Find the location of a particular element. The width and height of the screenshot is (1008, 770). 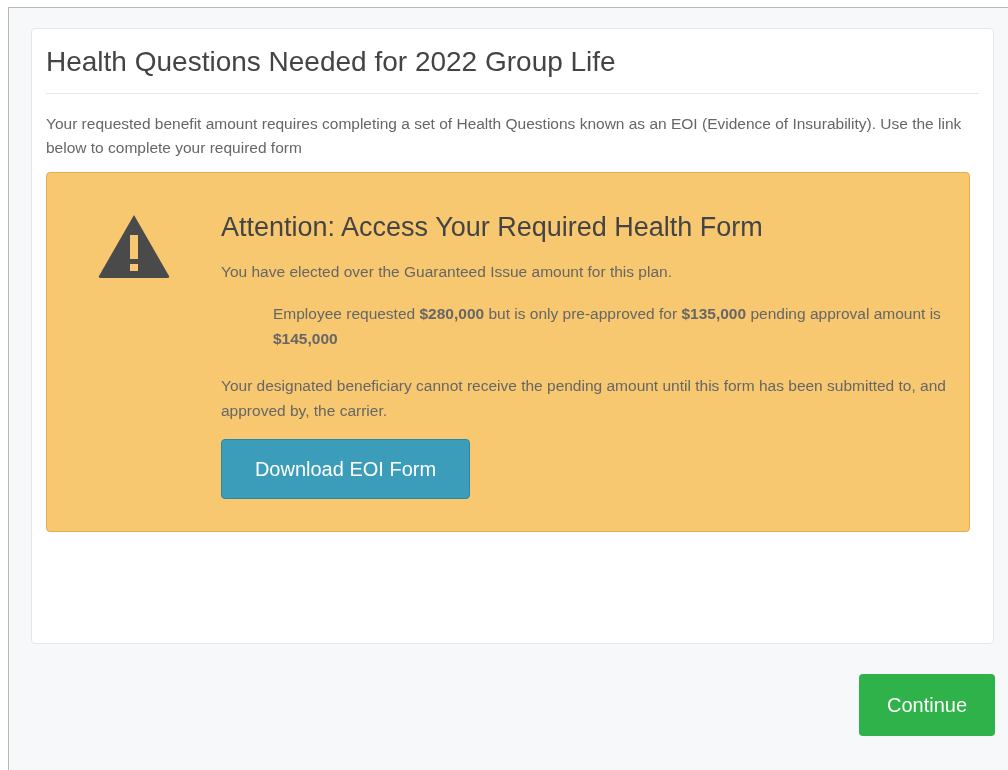

continue-button: Continue is located at coordinates (927, 705).